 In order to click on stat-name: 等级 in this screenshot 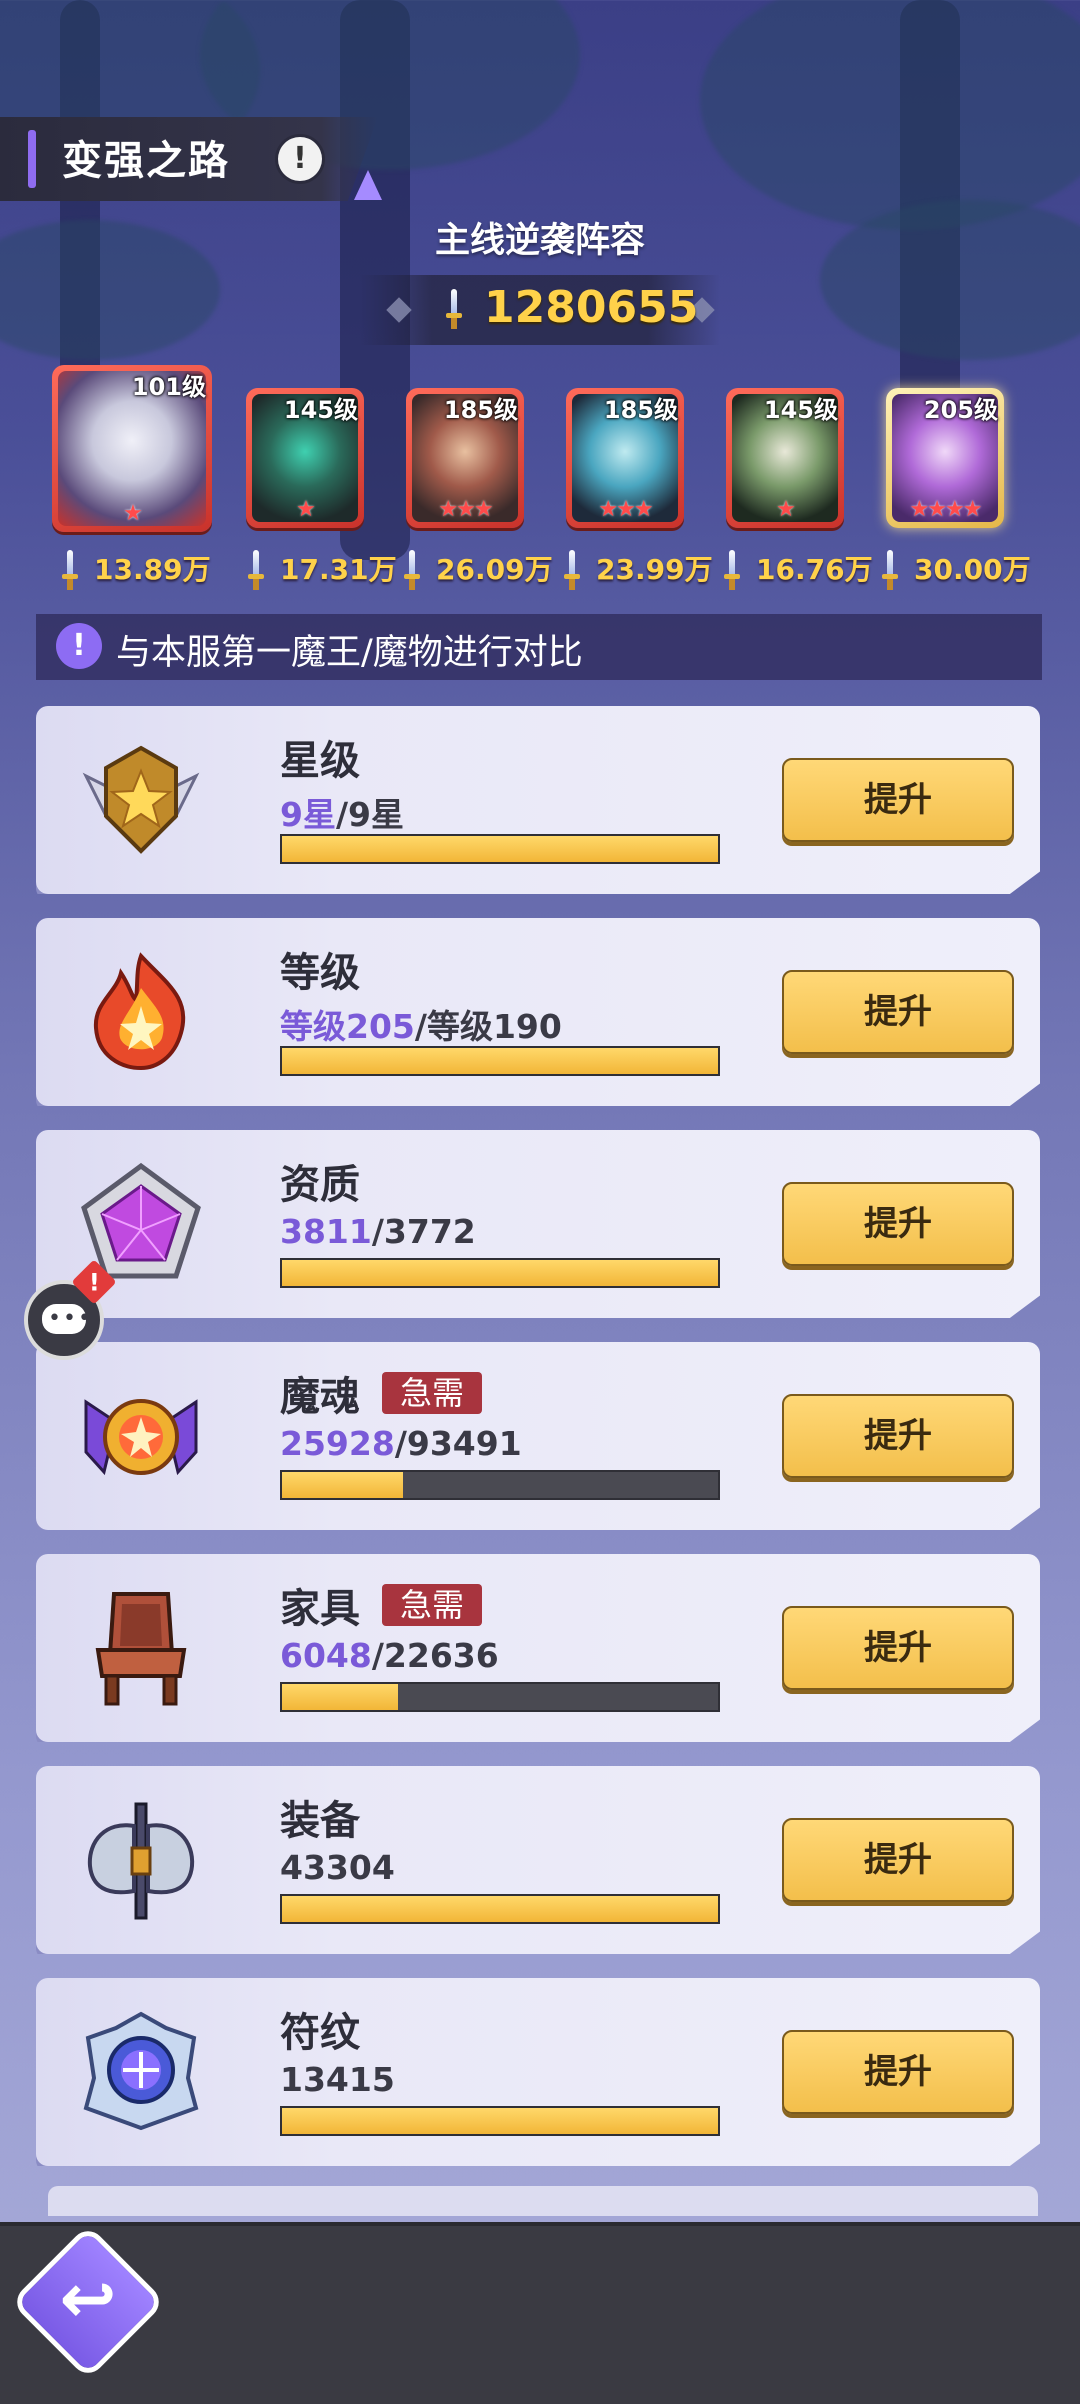, I will do `click(320, 973)`.